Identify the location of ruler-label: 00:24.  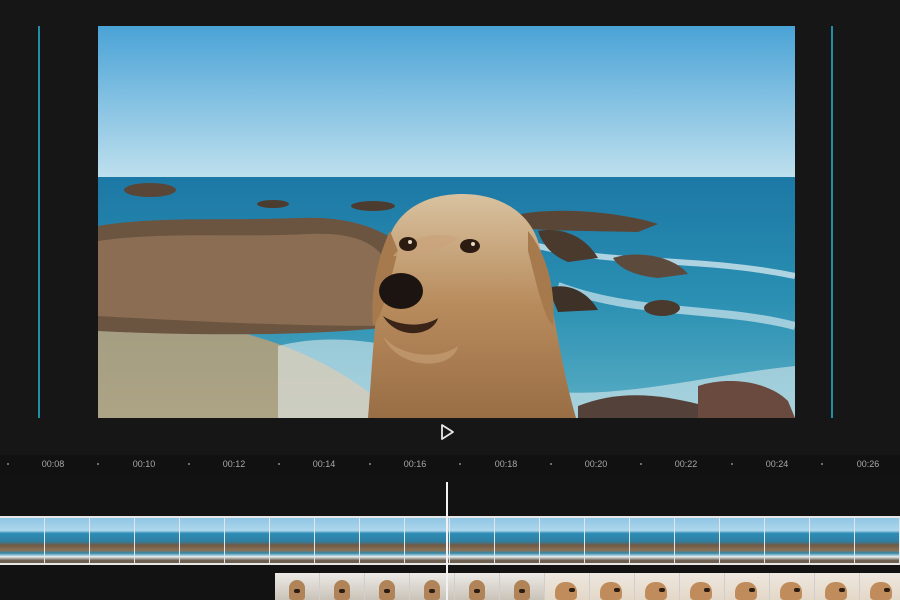
(777, 464).